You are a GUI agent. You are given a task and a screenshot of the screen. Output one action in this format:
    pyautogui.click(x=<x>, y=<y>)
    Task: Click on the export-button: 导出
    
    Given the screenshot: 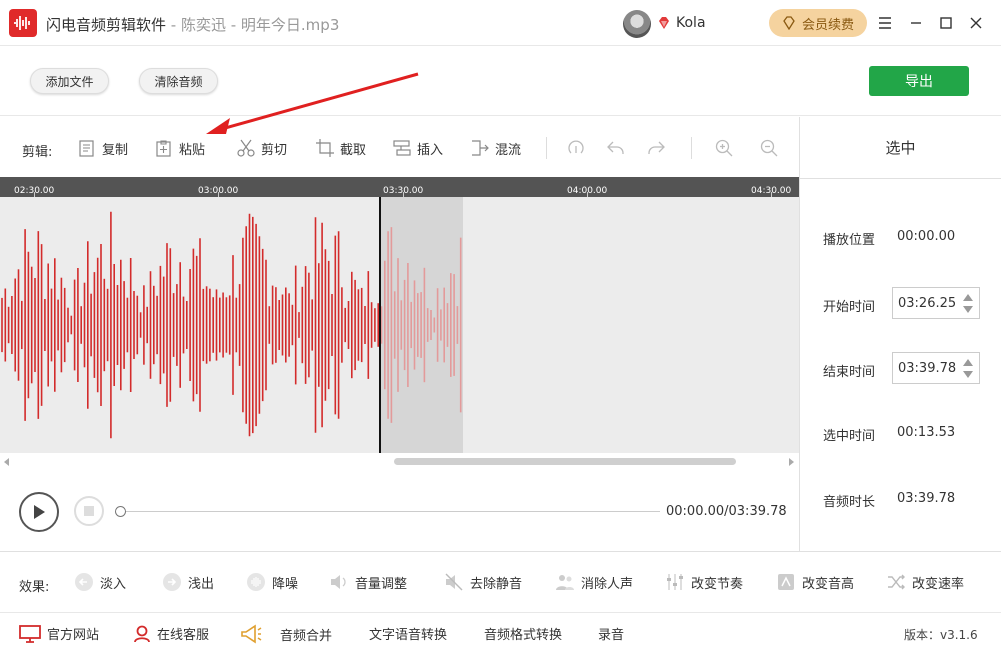 What is the action you would take?
    pyautogui.click(x=919, y=81)
    